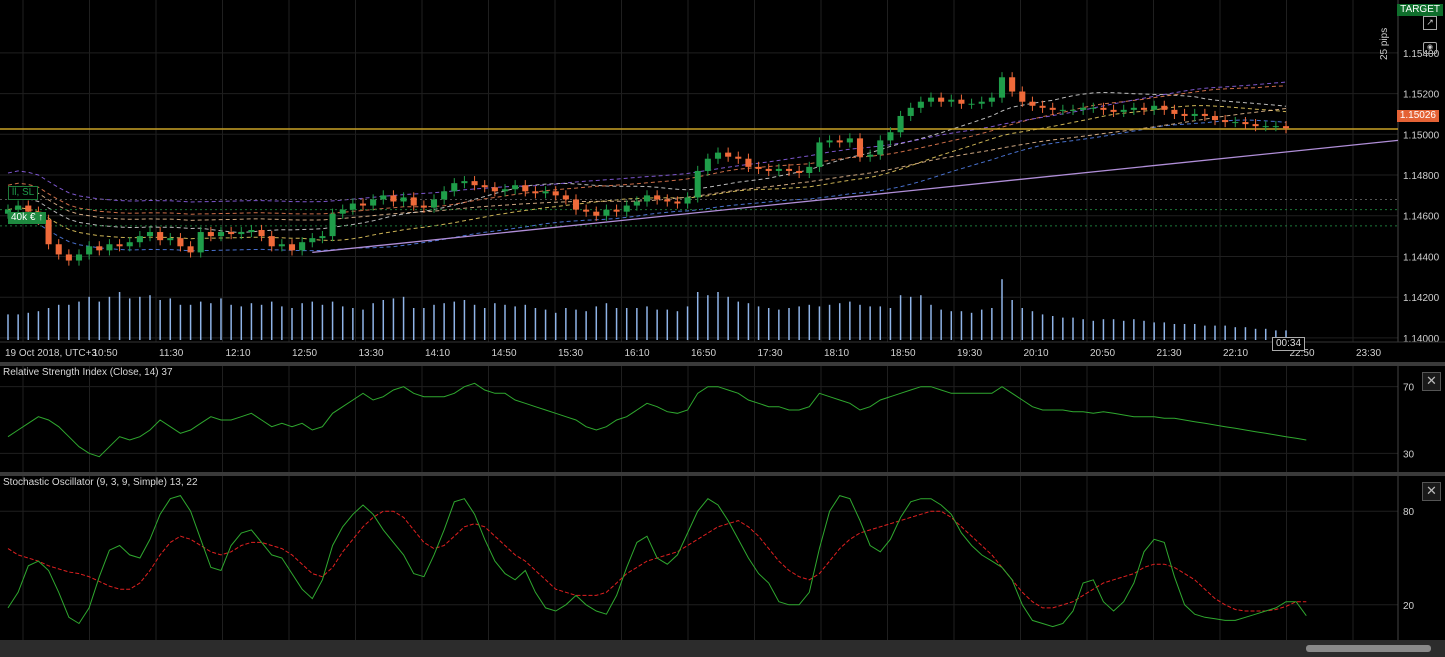 This screenshot has height=657, width=1445. I want to click on x-tick-label: 15:30, so click(570, 353).